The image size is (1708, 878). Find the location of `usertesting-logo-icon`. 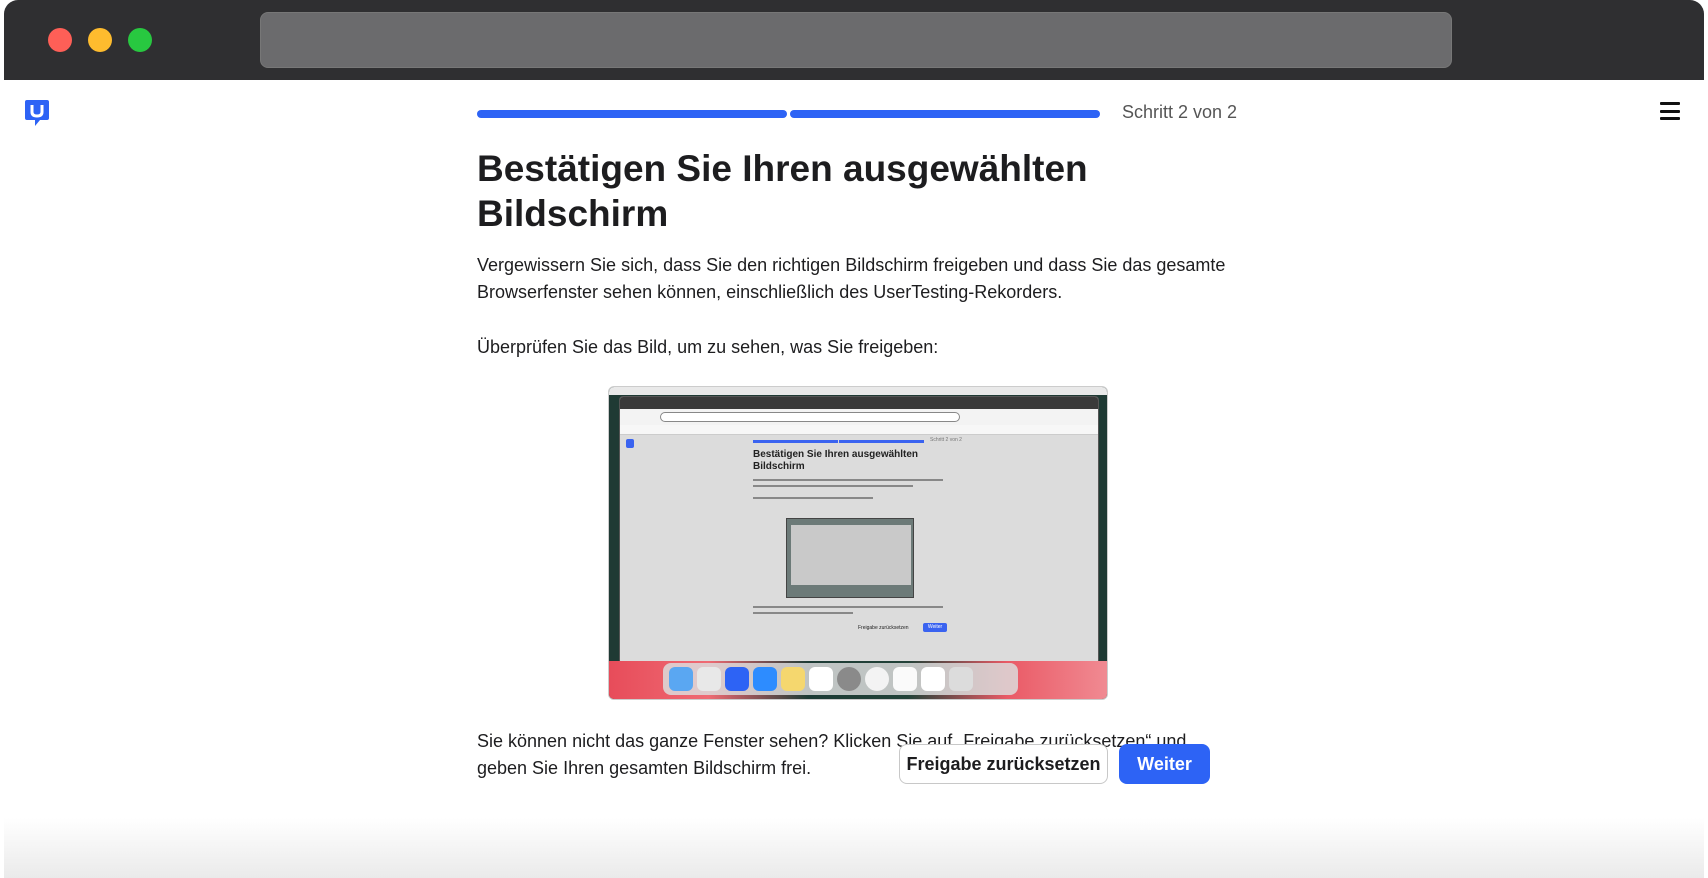

usertesting-logo-icon is located at coordinates (37, 113).